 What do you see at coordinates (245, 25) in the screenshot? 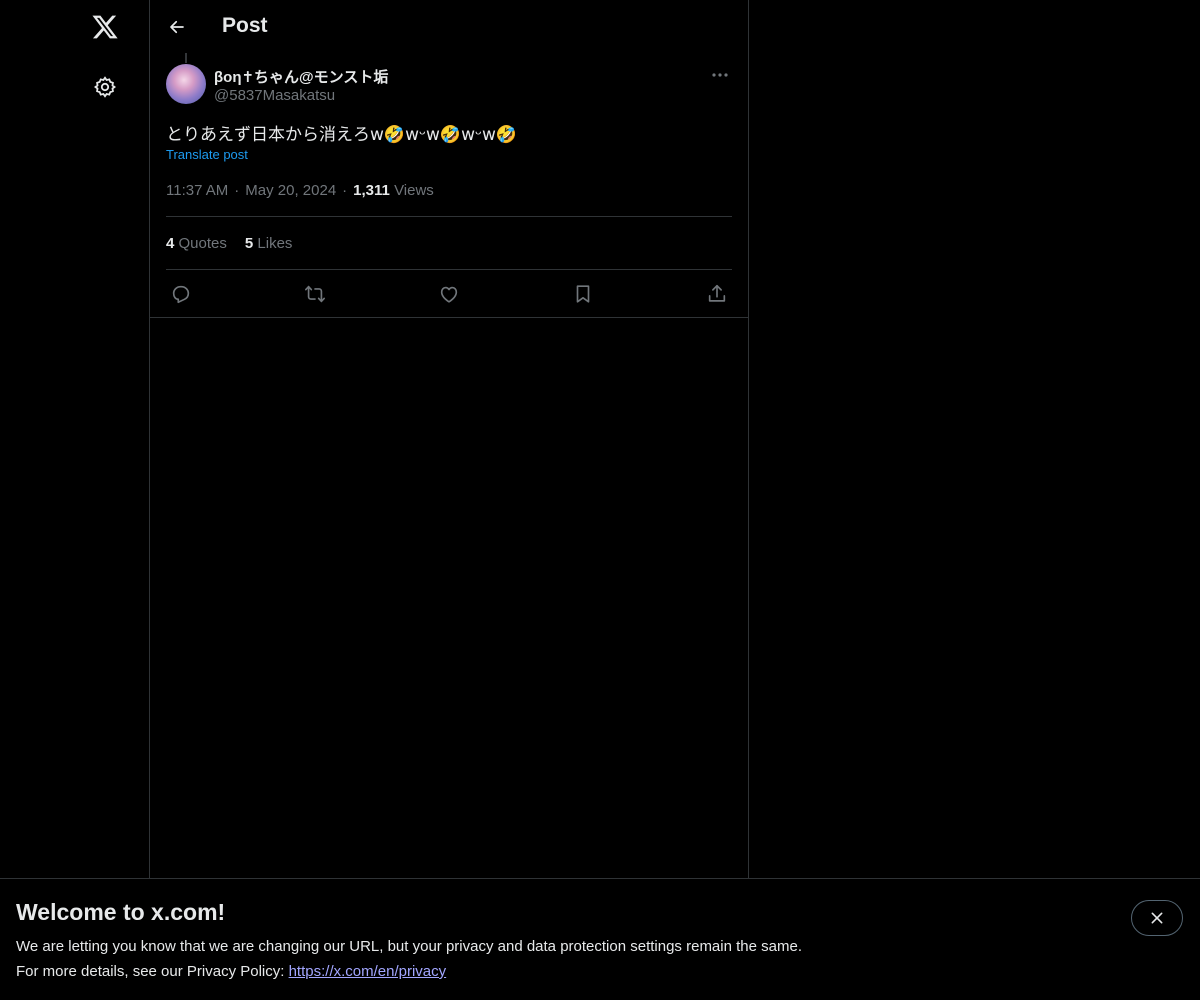
I see `page-title: Post` at bounding box center [245, 25].